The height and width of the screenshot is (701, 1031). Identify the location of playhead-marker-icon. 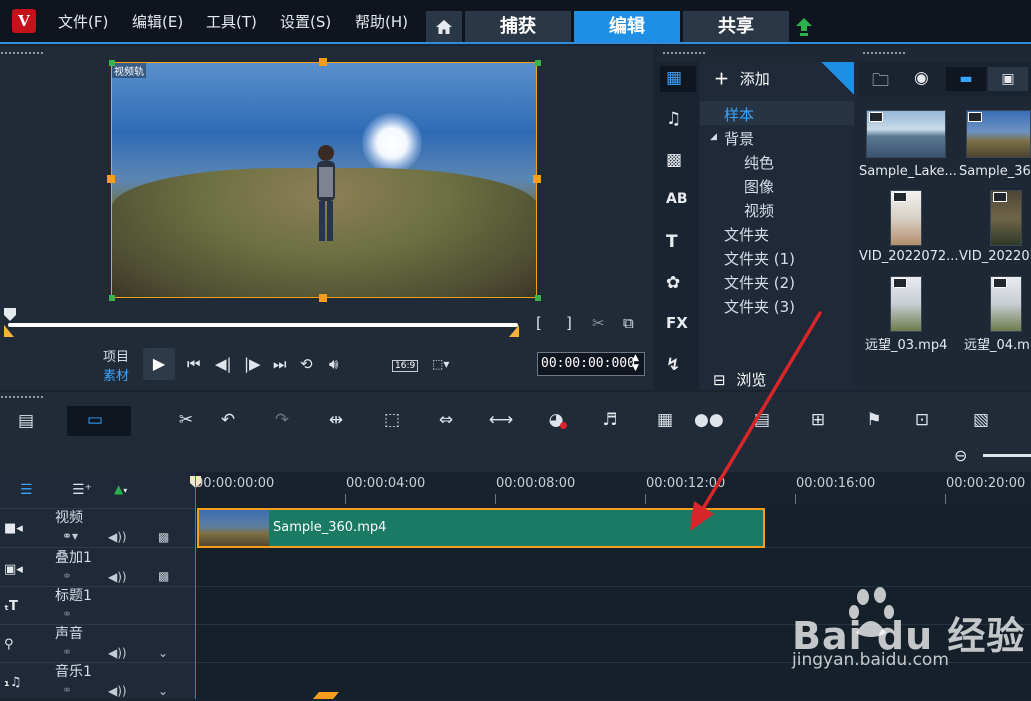
(10, 315).